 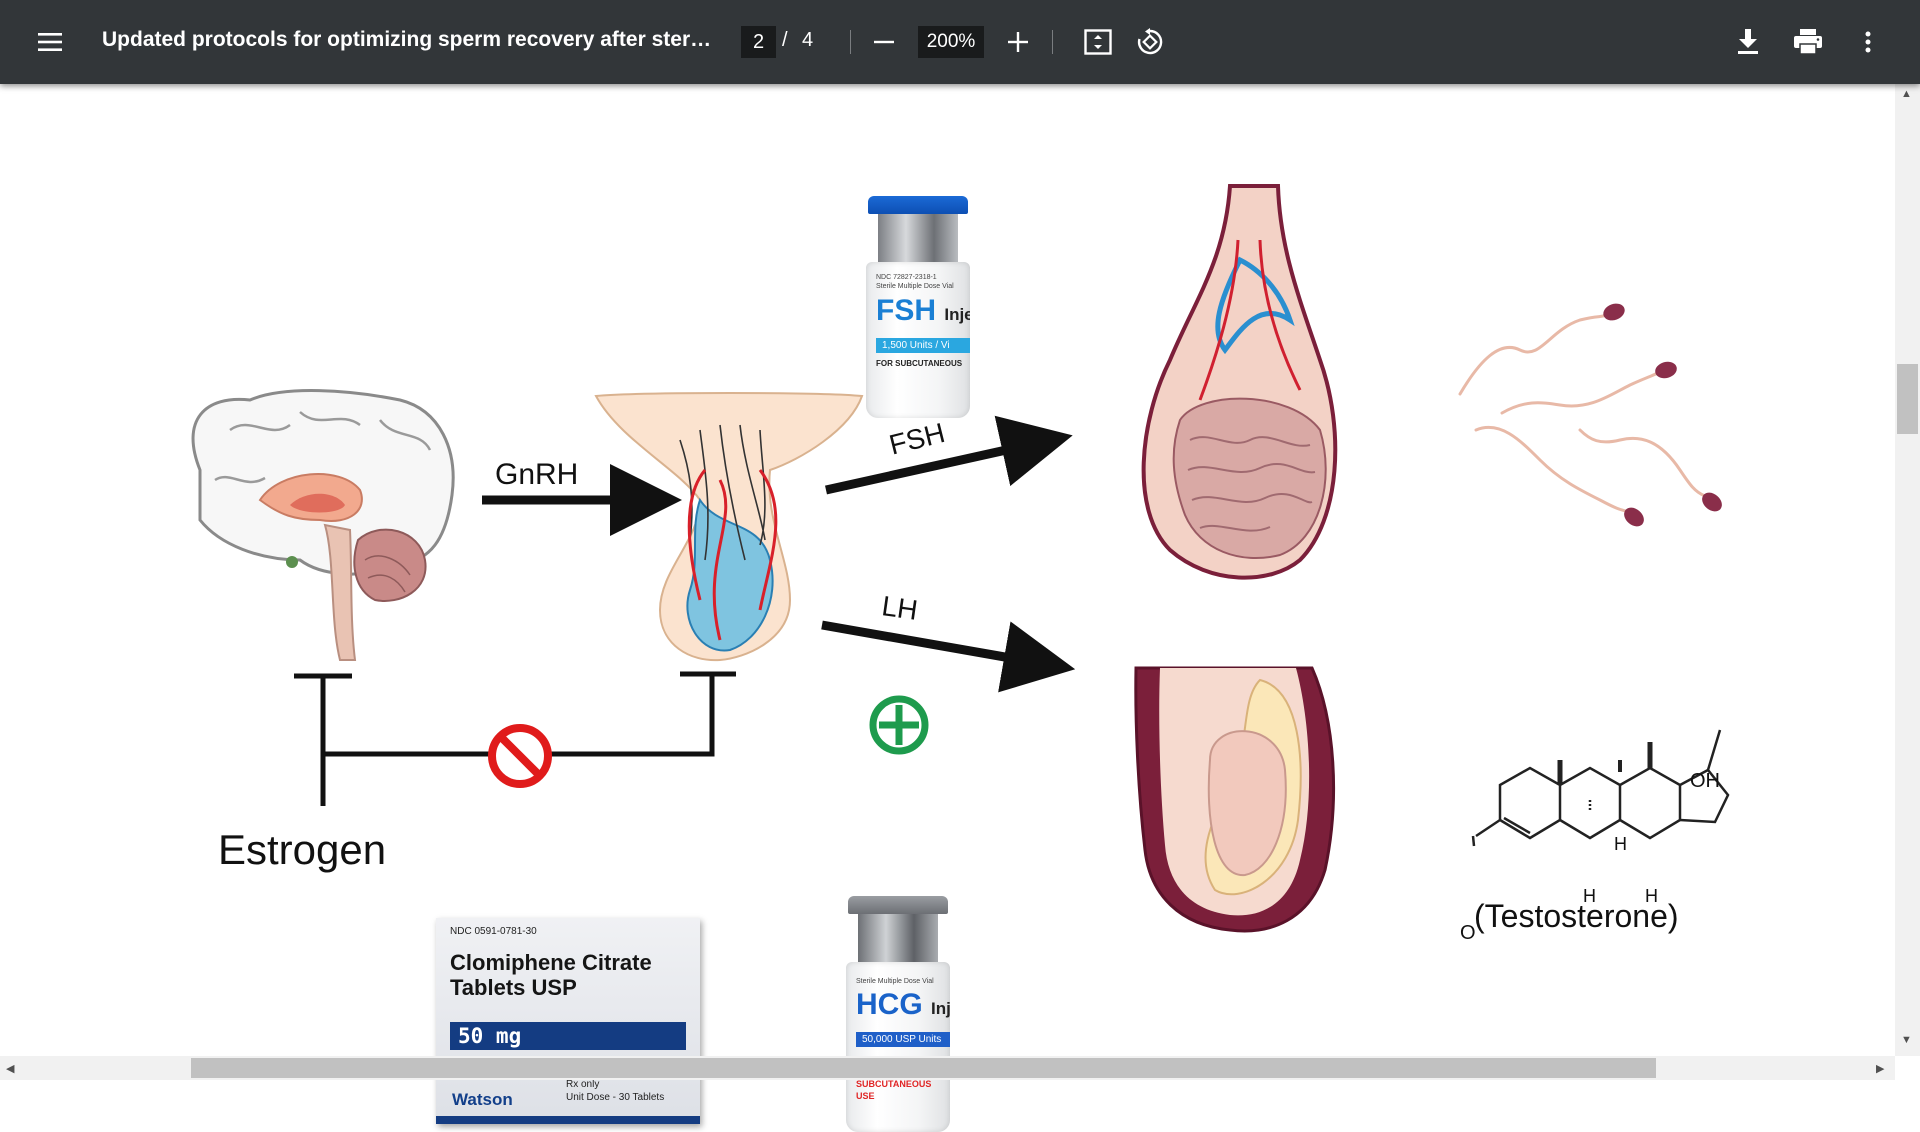 What do you see at coordinates (537, 474) in the screenshot?
I see `gnrh-label: GnRH` at bounding box center [537, 474].